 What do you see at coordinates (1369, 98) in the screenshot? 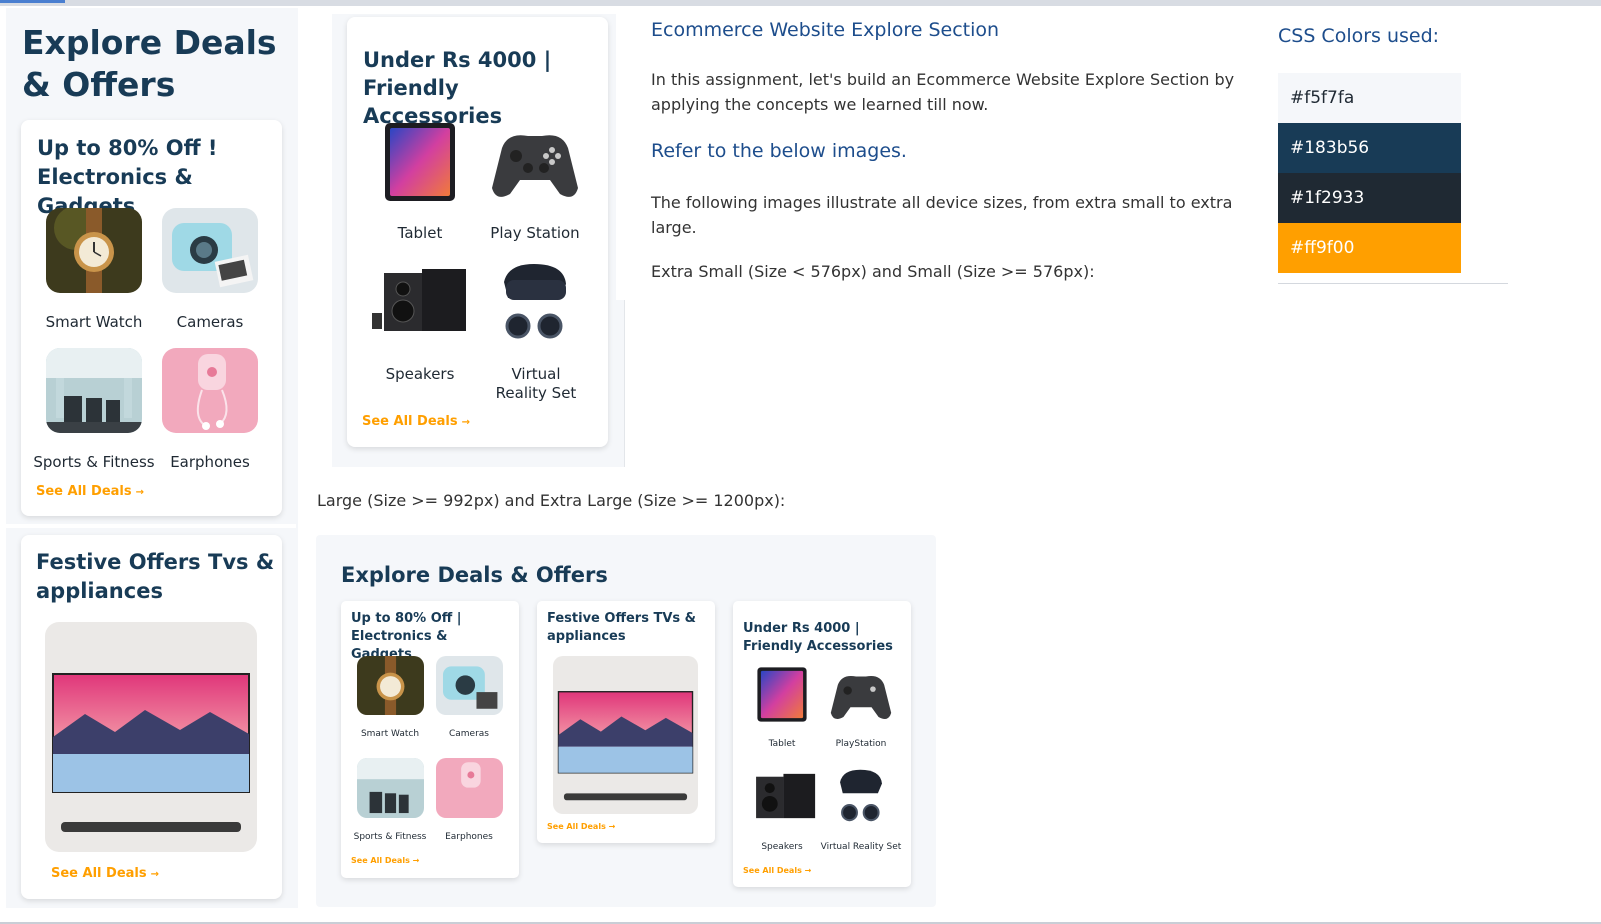
I see `color-swatch-f5f7fa: #f5f7fa` at bounding box center [1369, 98].